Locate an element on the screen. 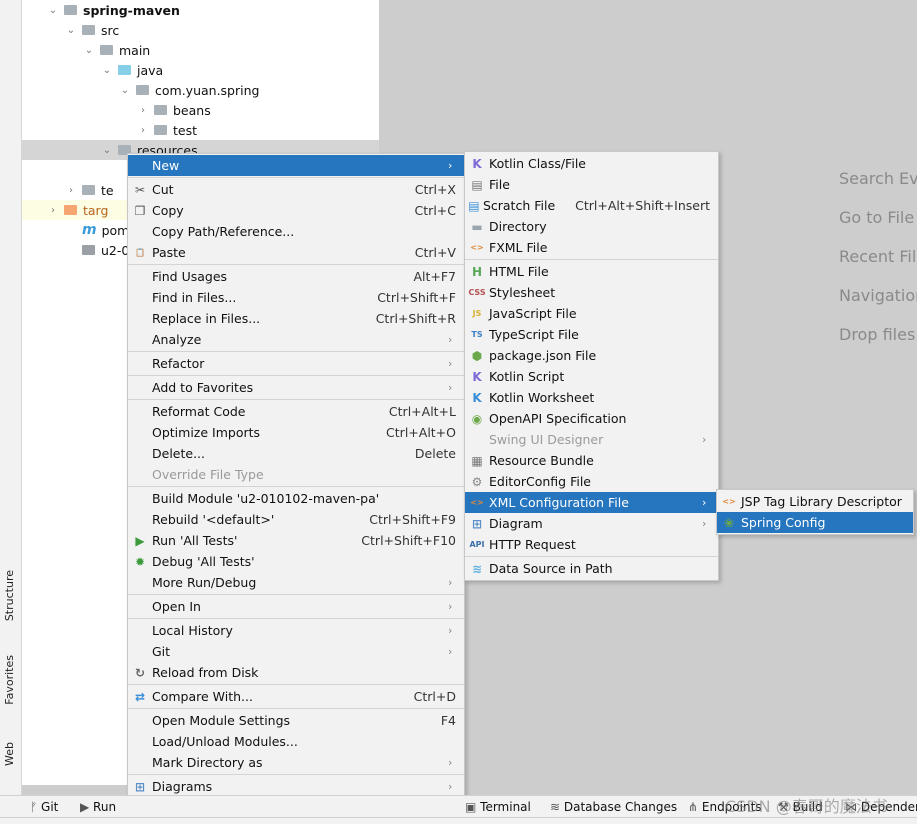 This screenshot has width=917, height=824. menu-item-xml-configuration-file: <> XML Configuration File › is located at coordinates (591, 502).